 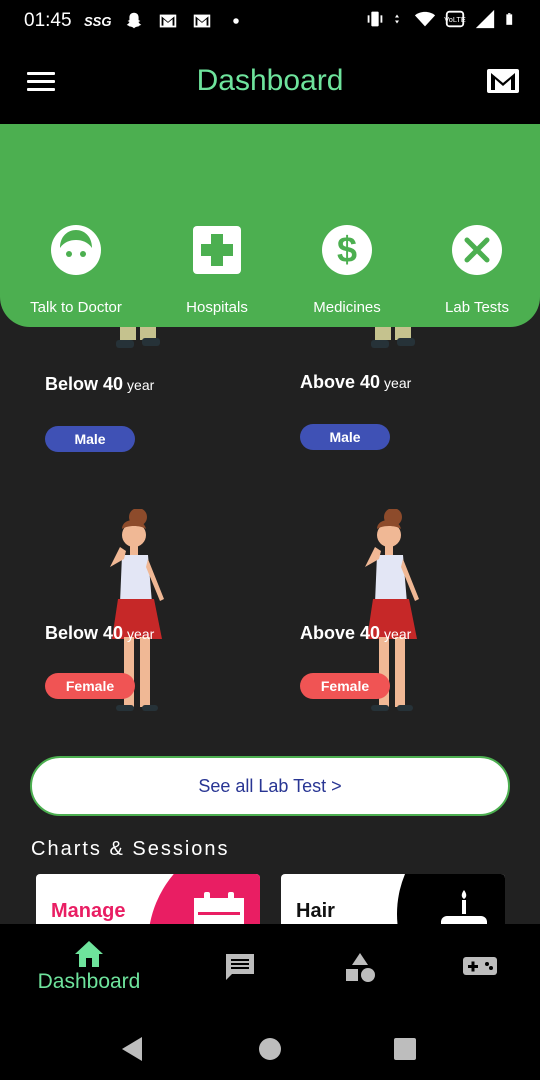 What do you see at coordinates (360, 967) in the screenshot?
I see `shapes-icon` at bounding box center [360, 967].